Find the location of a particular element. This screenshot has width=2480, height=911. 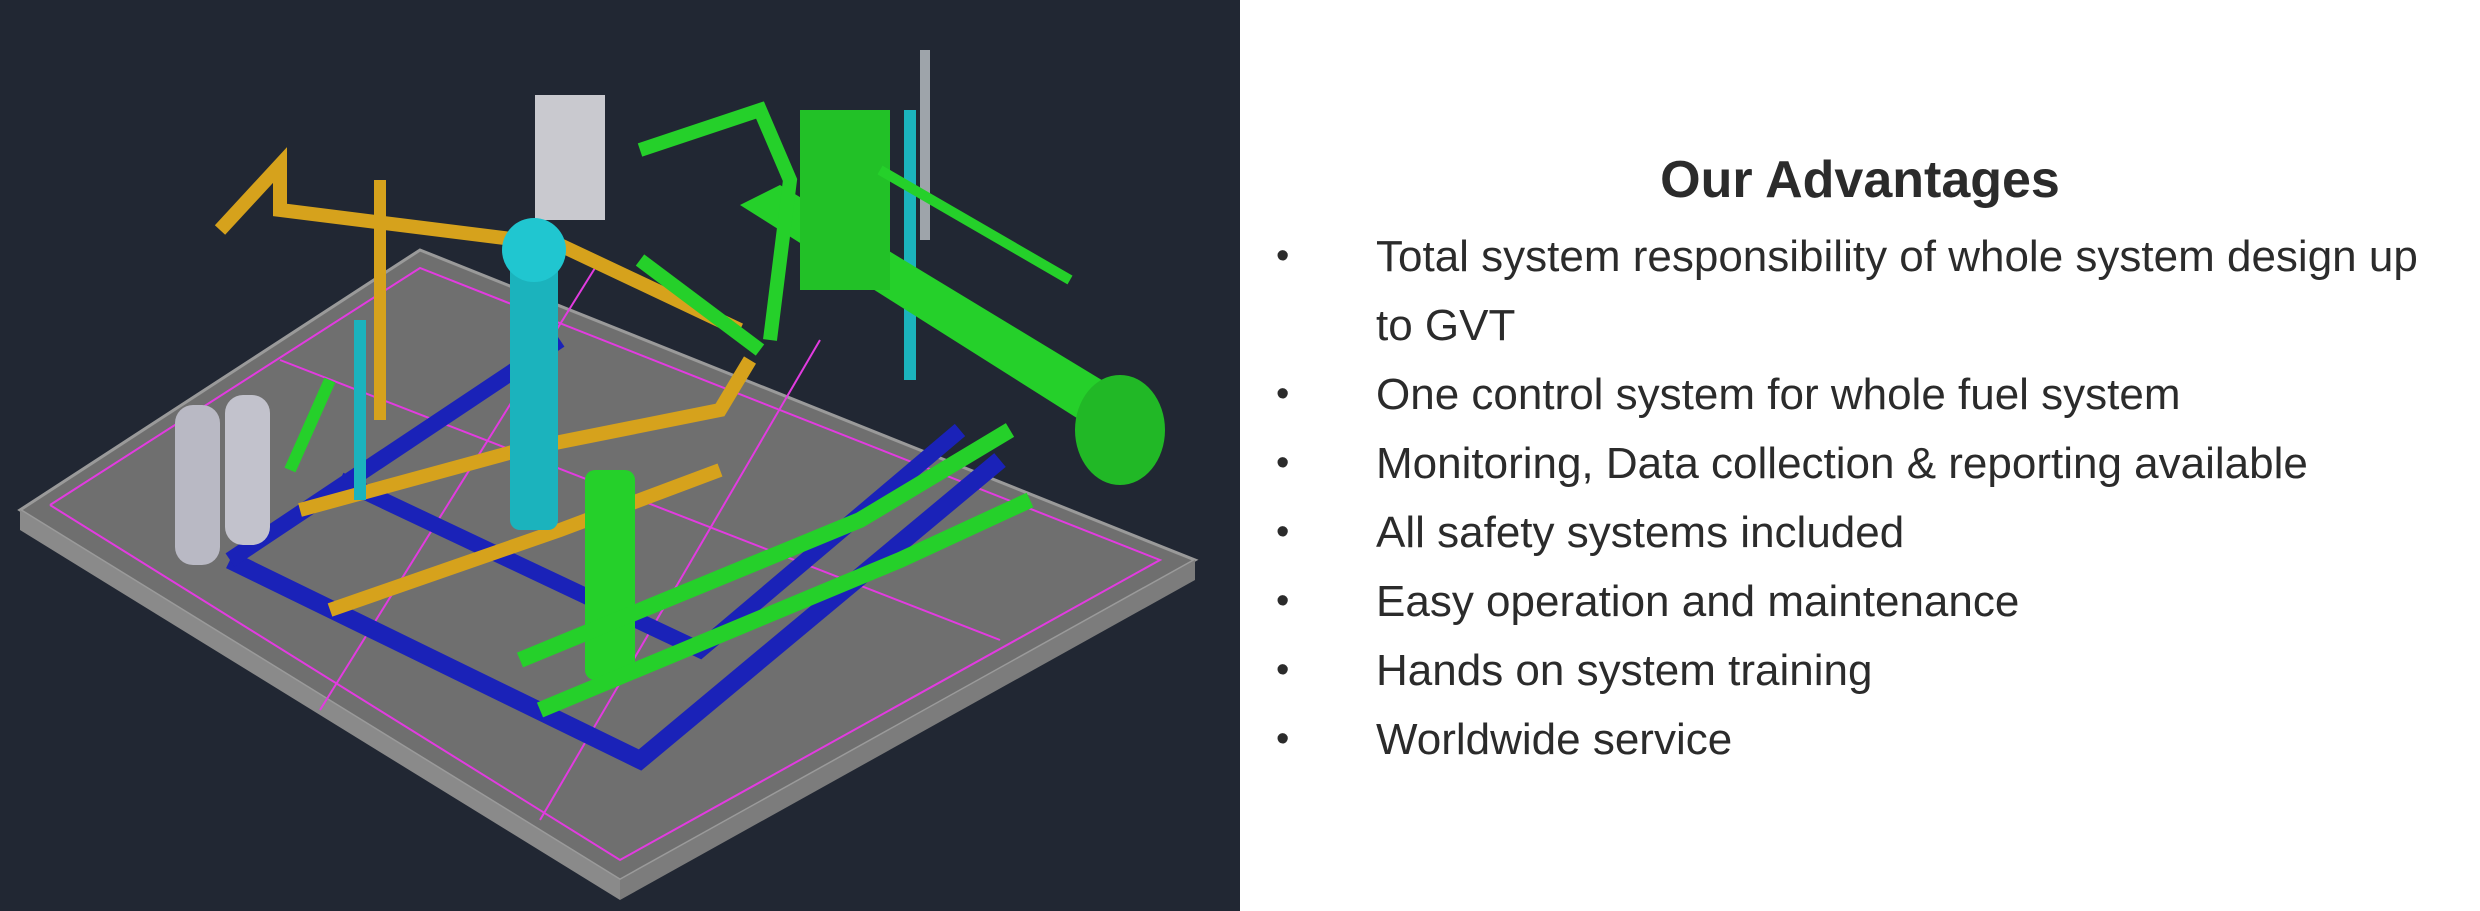

advantage-item: • All safety systems included is located at coordinates (1871, 532).